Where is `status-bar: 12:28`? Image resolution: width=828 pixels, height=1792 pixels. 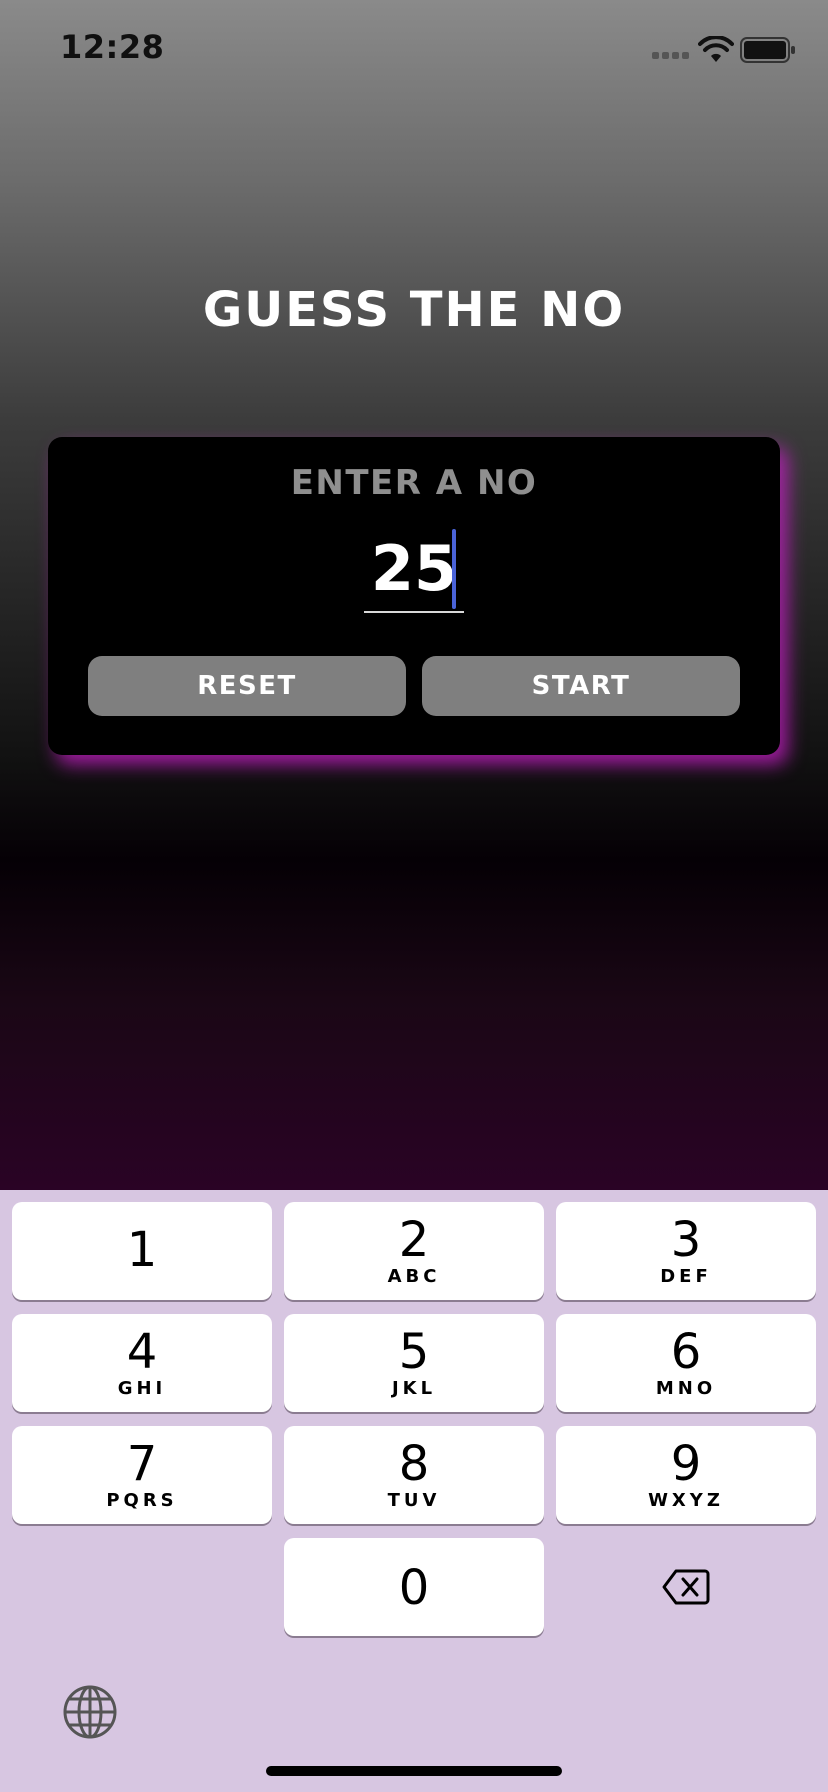 status-bar: 12:28 is located at coordinates (414, 50).